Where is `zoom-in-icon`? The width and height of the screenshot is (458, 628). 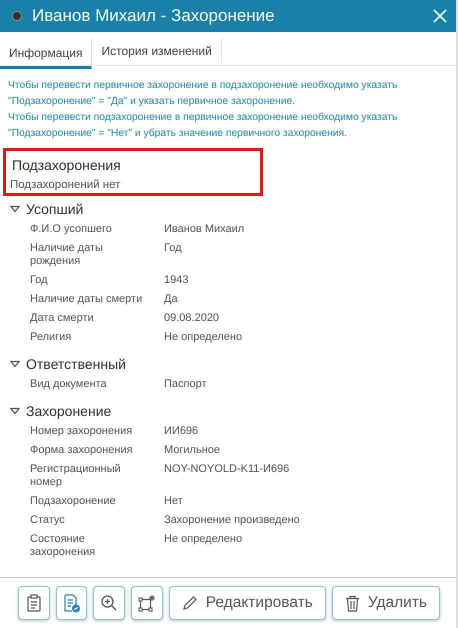 zoom-in-icon is located at coordinates (109, 603).